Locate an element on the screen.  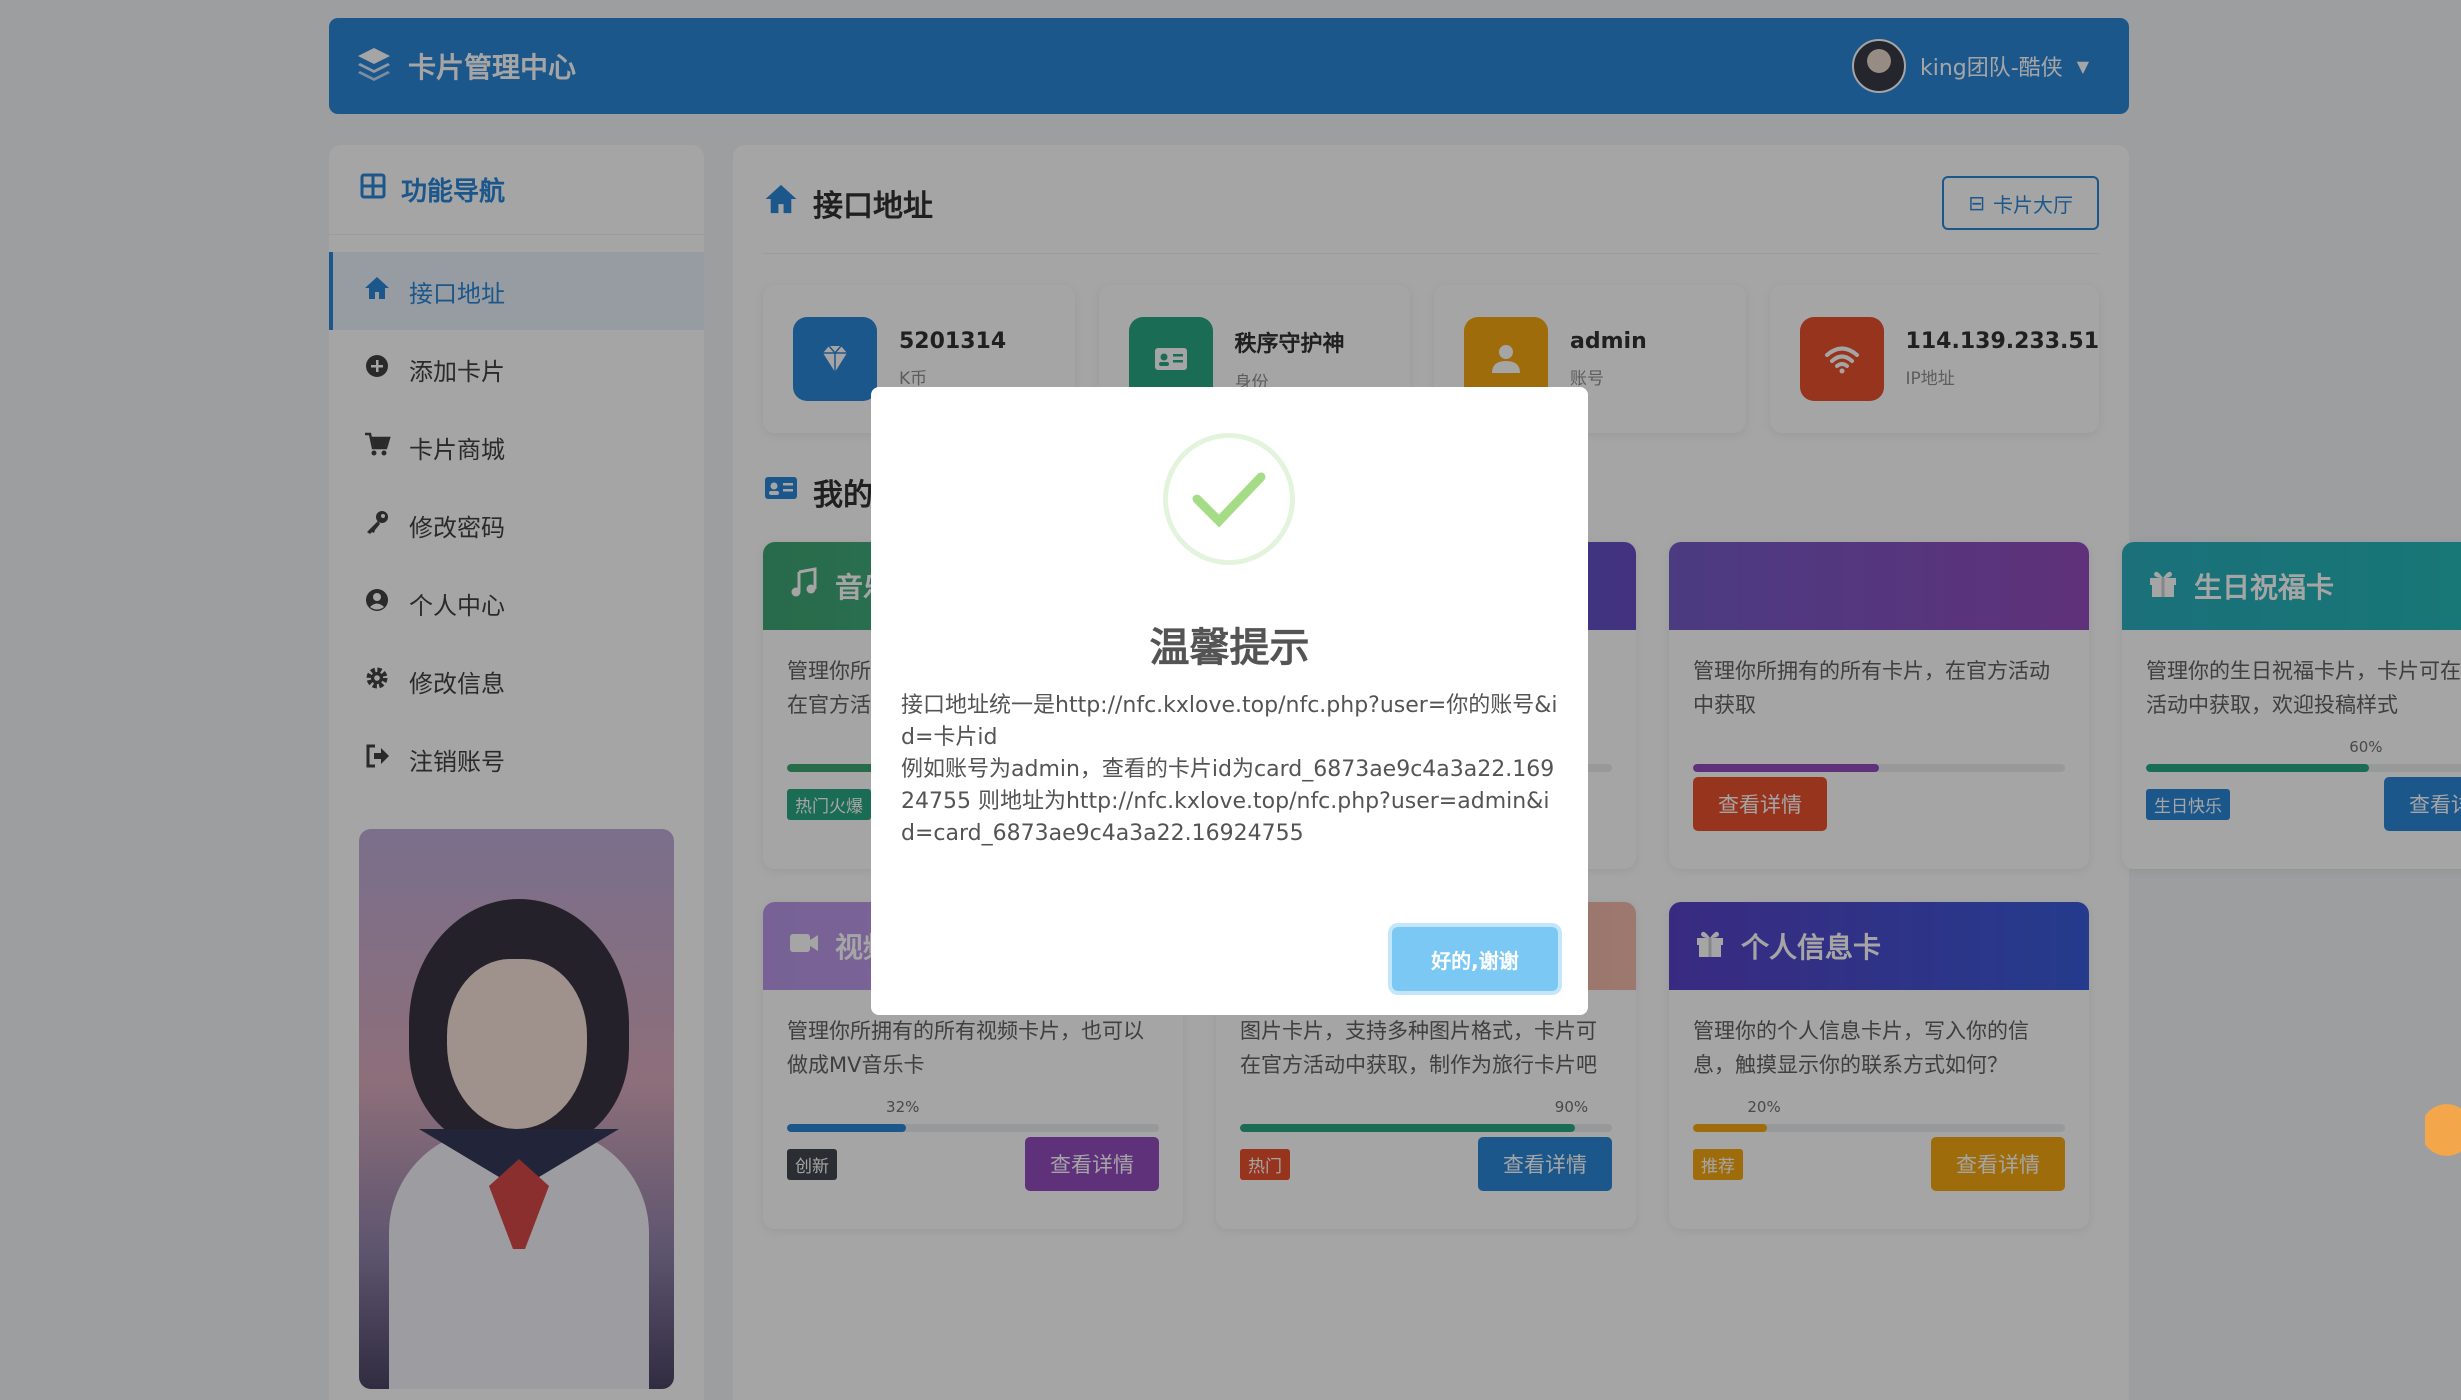
mascot-widget is located at coordinates (2443, 1140).